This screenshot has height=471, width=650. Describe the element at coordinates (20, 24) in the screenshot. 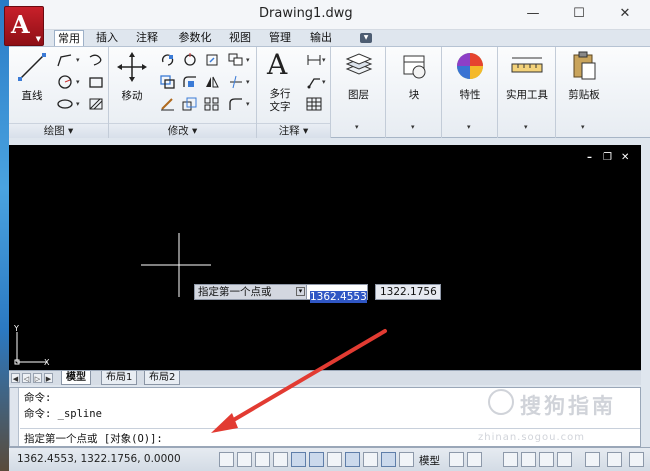

I see `autocad-logo-icon: A` at that location.